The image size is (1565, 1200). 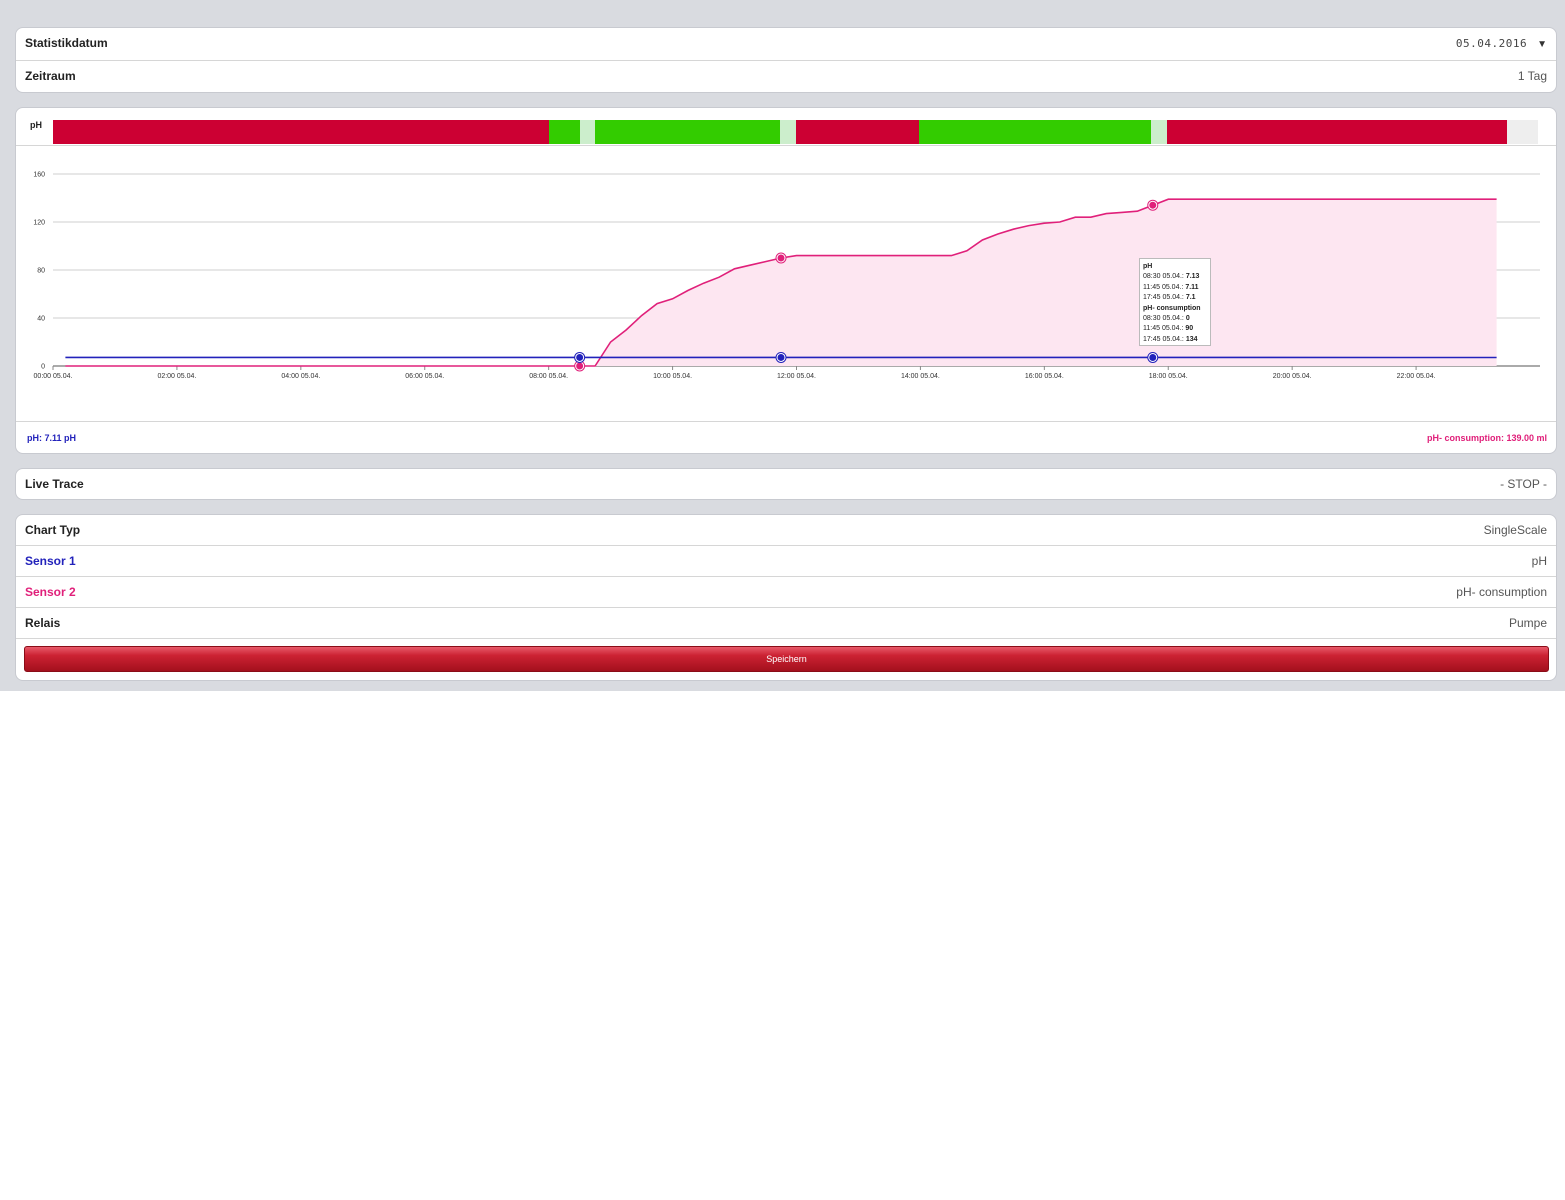 What do you see at coordinates (66, 43) in the screenshot?
I see `statistics-date-label: Statistikdatum` at bounding box center [66, 43].